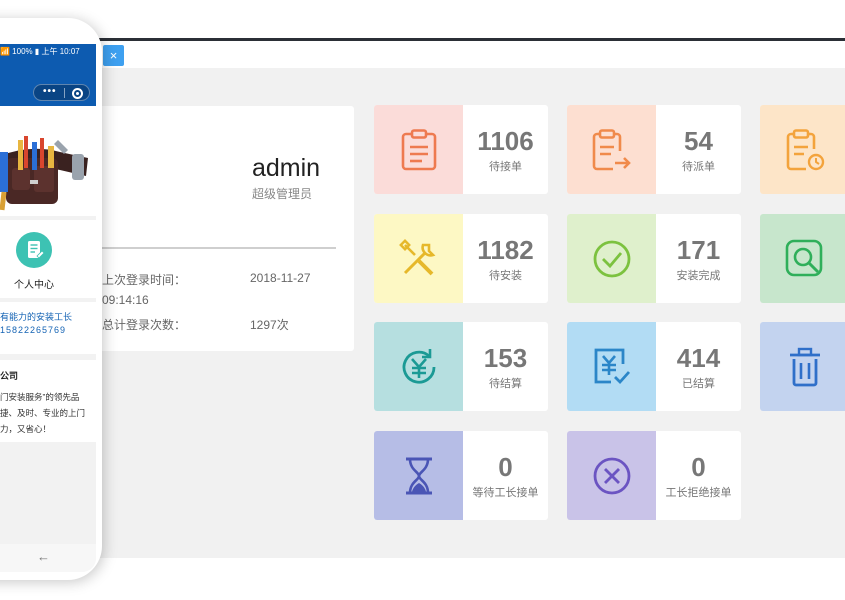 Image resolution: width=845 pixels, height=600 pixels. I want to click on profile-divider, so click(218, 248).